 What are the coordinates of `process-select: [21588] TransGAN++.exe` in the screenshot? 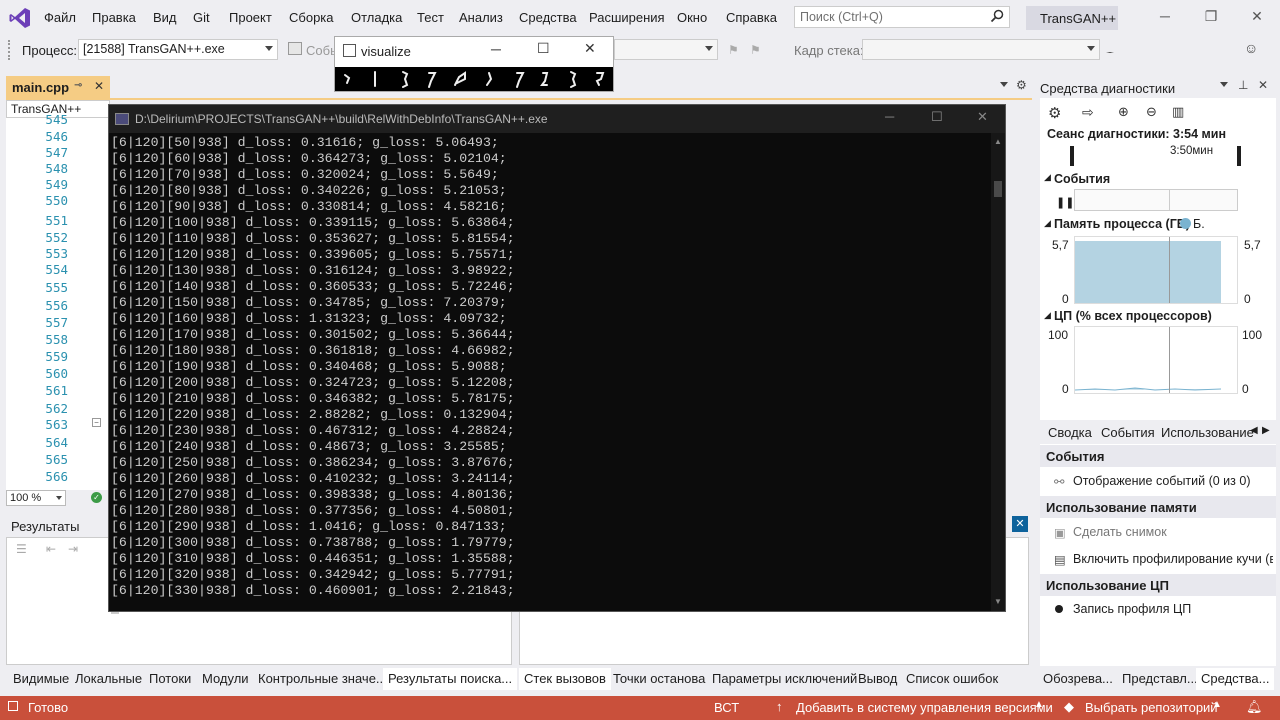 It's located at (178, 49).